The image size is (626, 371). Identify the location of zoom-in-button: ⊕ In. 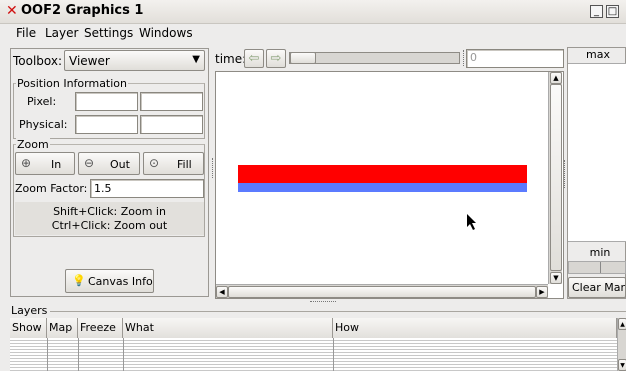
(45, 163).